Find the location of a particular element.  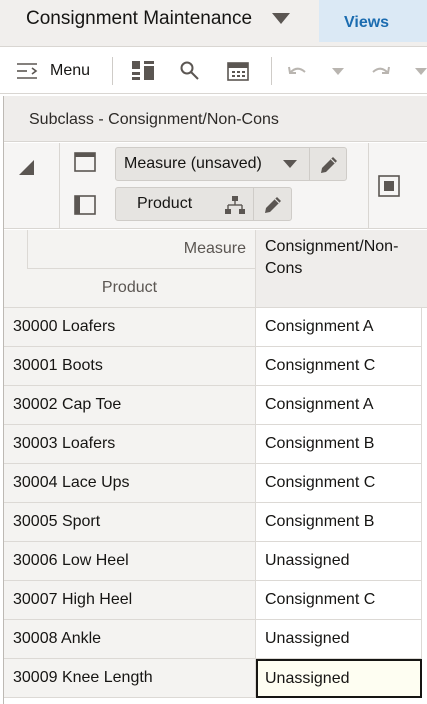

row-header: 30008 Ankle is located at coordinates (130, 639).